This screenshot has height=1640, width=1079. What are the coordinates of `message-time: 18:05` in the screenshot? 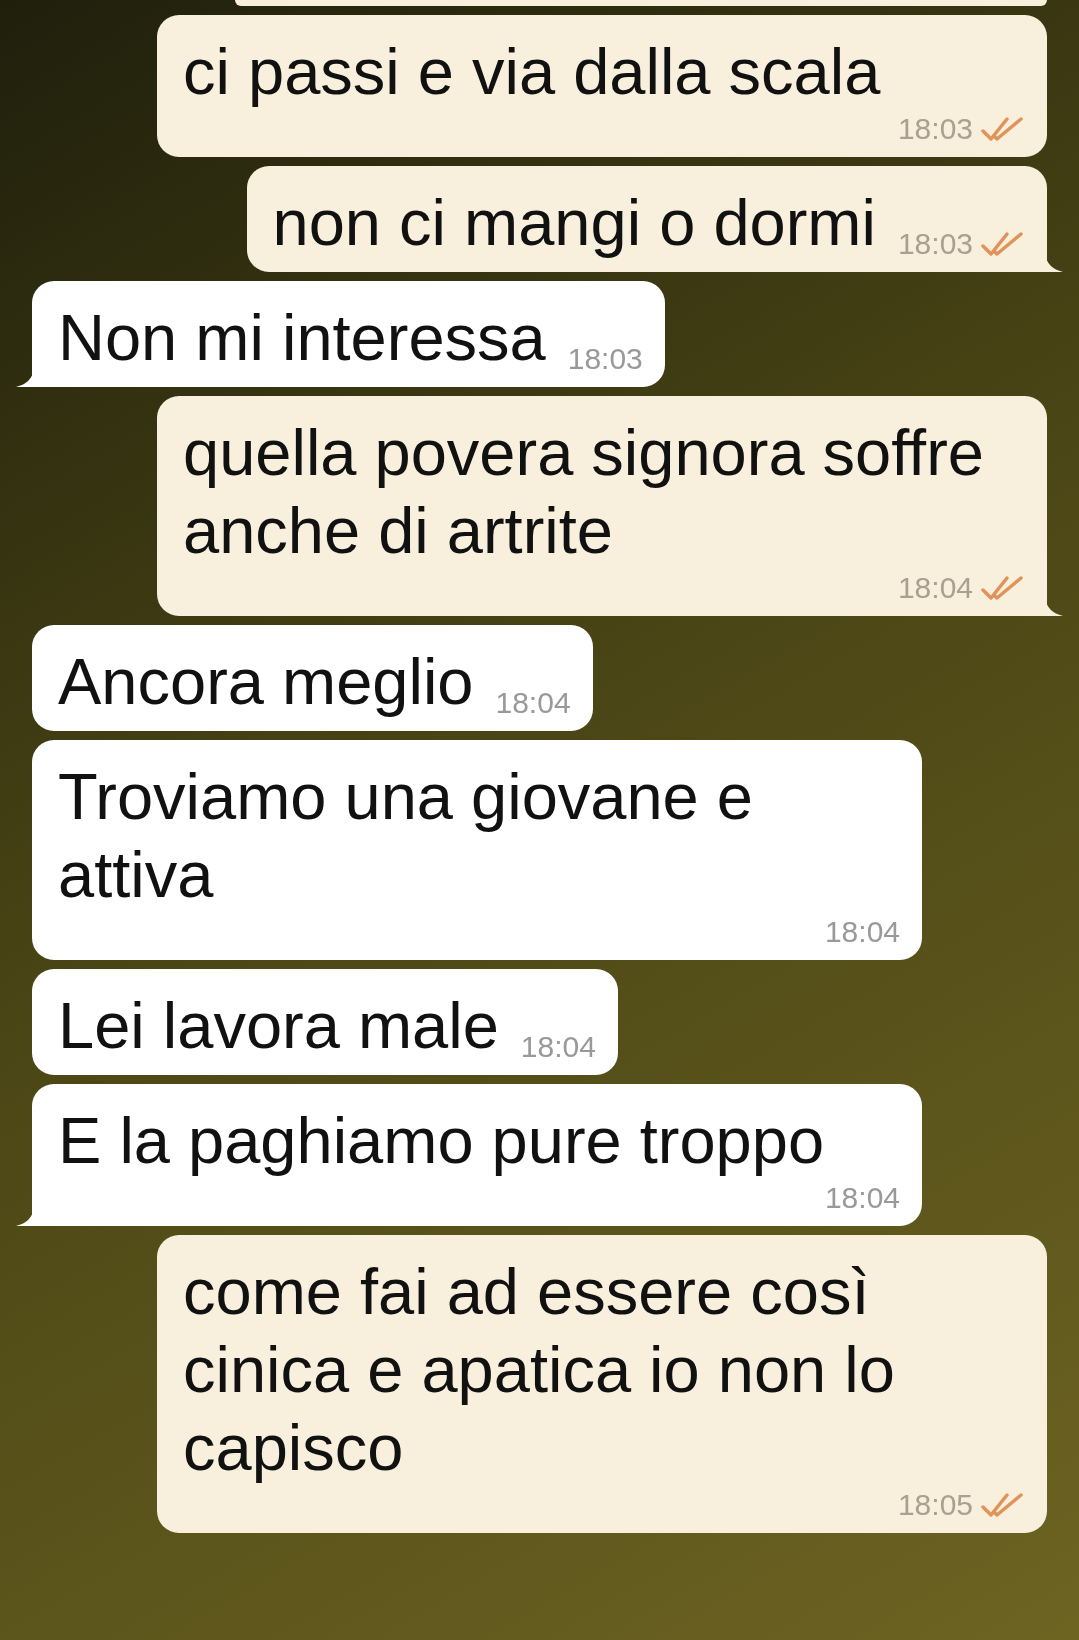 It's located at (935, 1505).